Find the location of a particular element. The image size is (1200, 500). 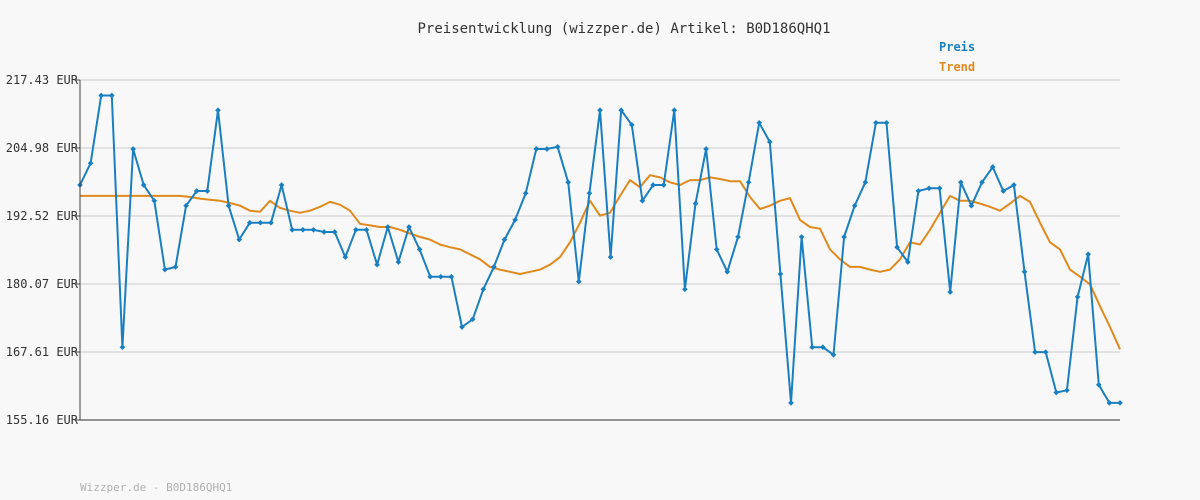

y-tick-label: 167.61 EUR is located at coordinates (42, 352).